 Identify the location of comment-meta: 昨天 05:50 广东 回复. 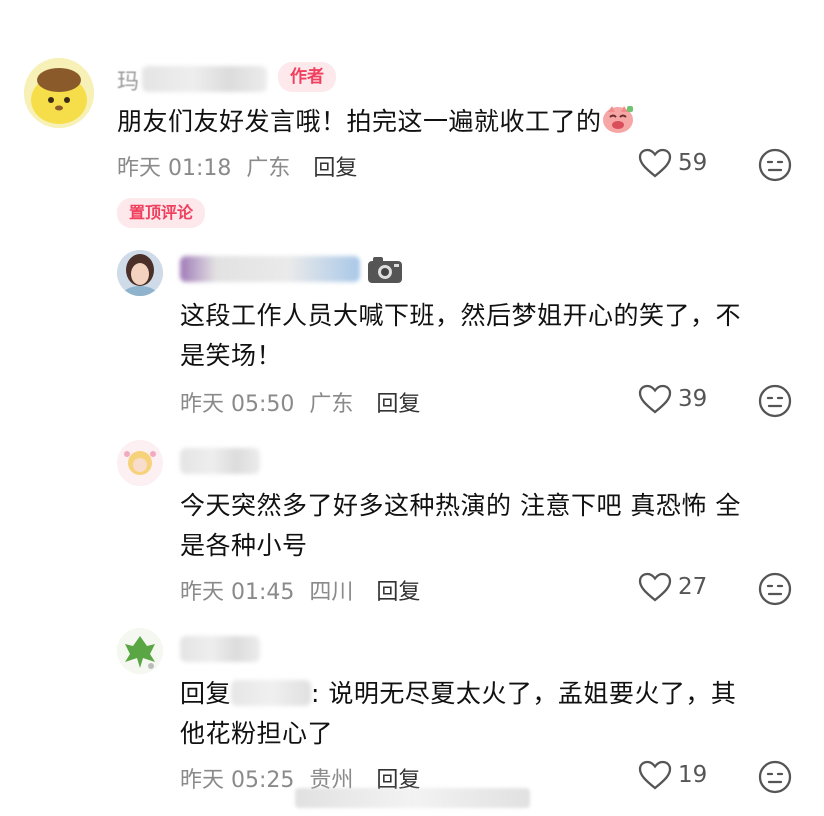
(300, 402).